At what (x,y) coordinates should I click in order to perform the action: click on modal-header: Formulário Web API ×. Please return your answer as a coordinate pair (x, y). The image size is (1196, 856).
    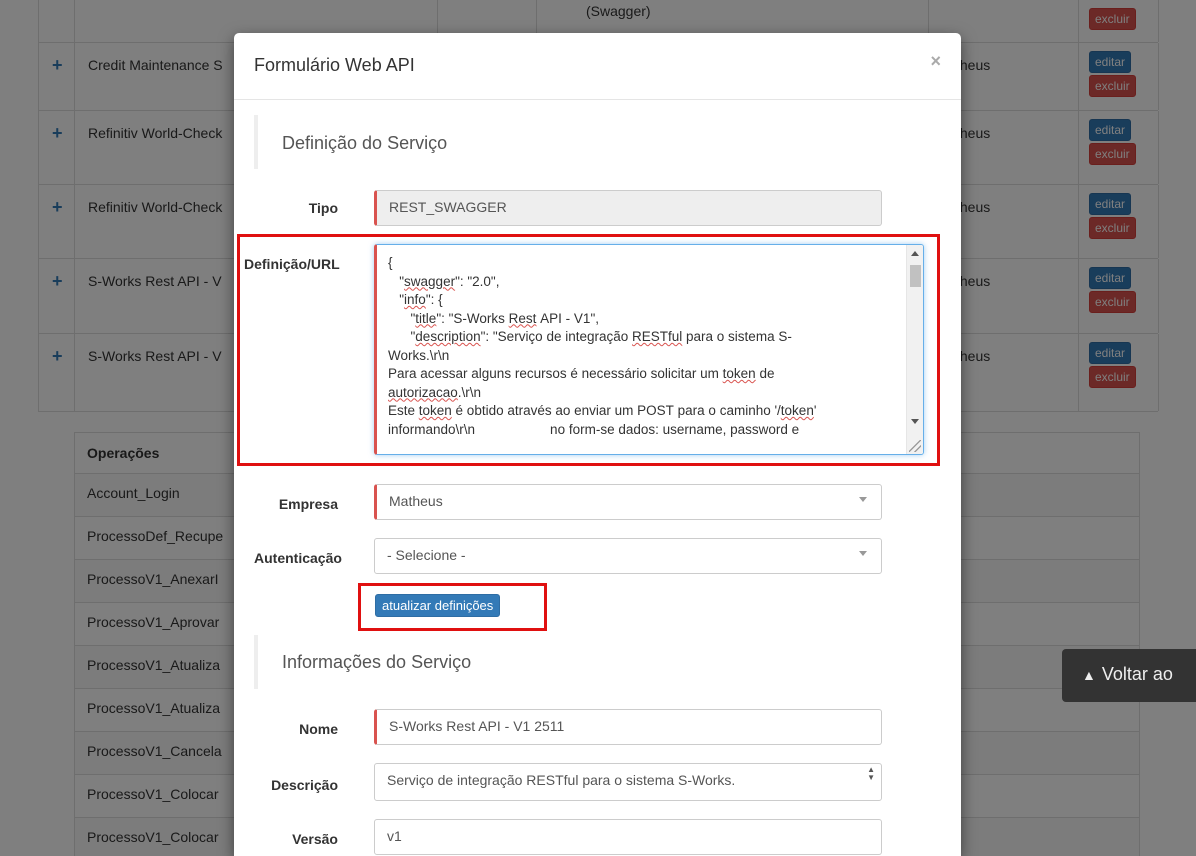
    Looking at the image, I should click on (597, 66).